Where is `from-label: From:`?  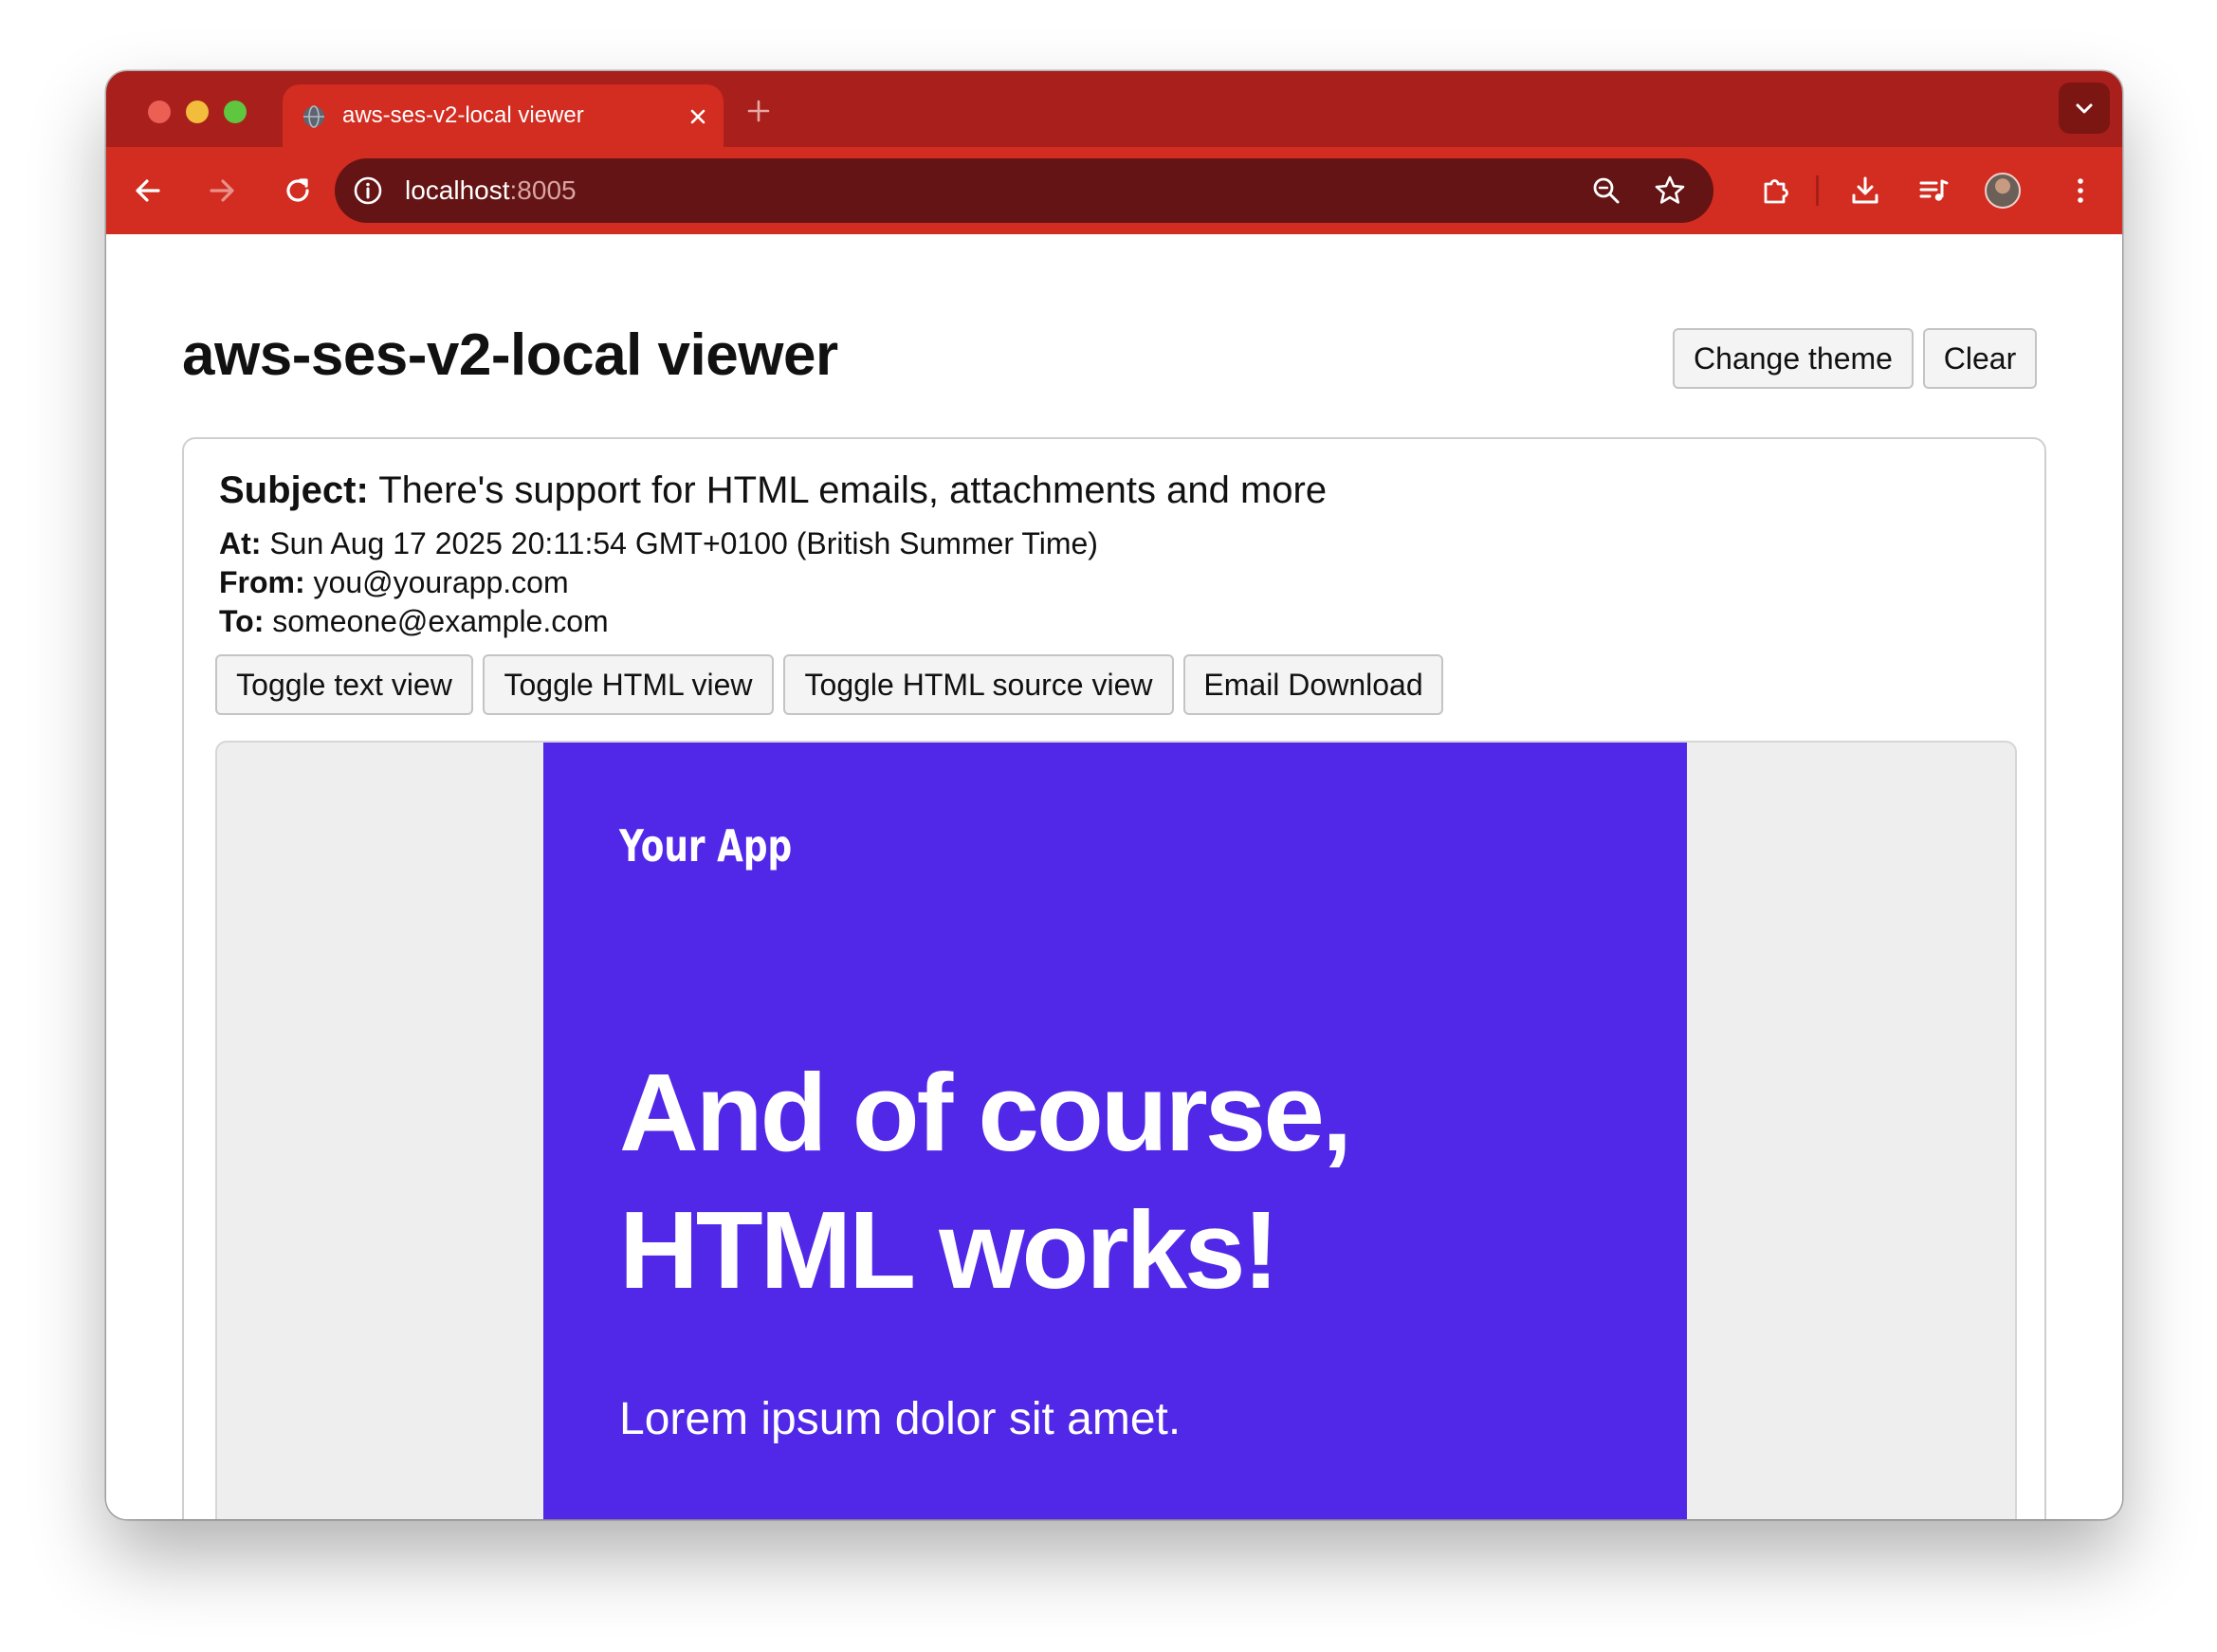 from-label: From: is located at coordinates (262, 582).